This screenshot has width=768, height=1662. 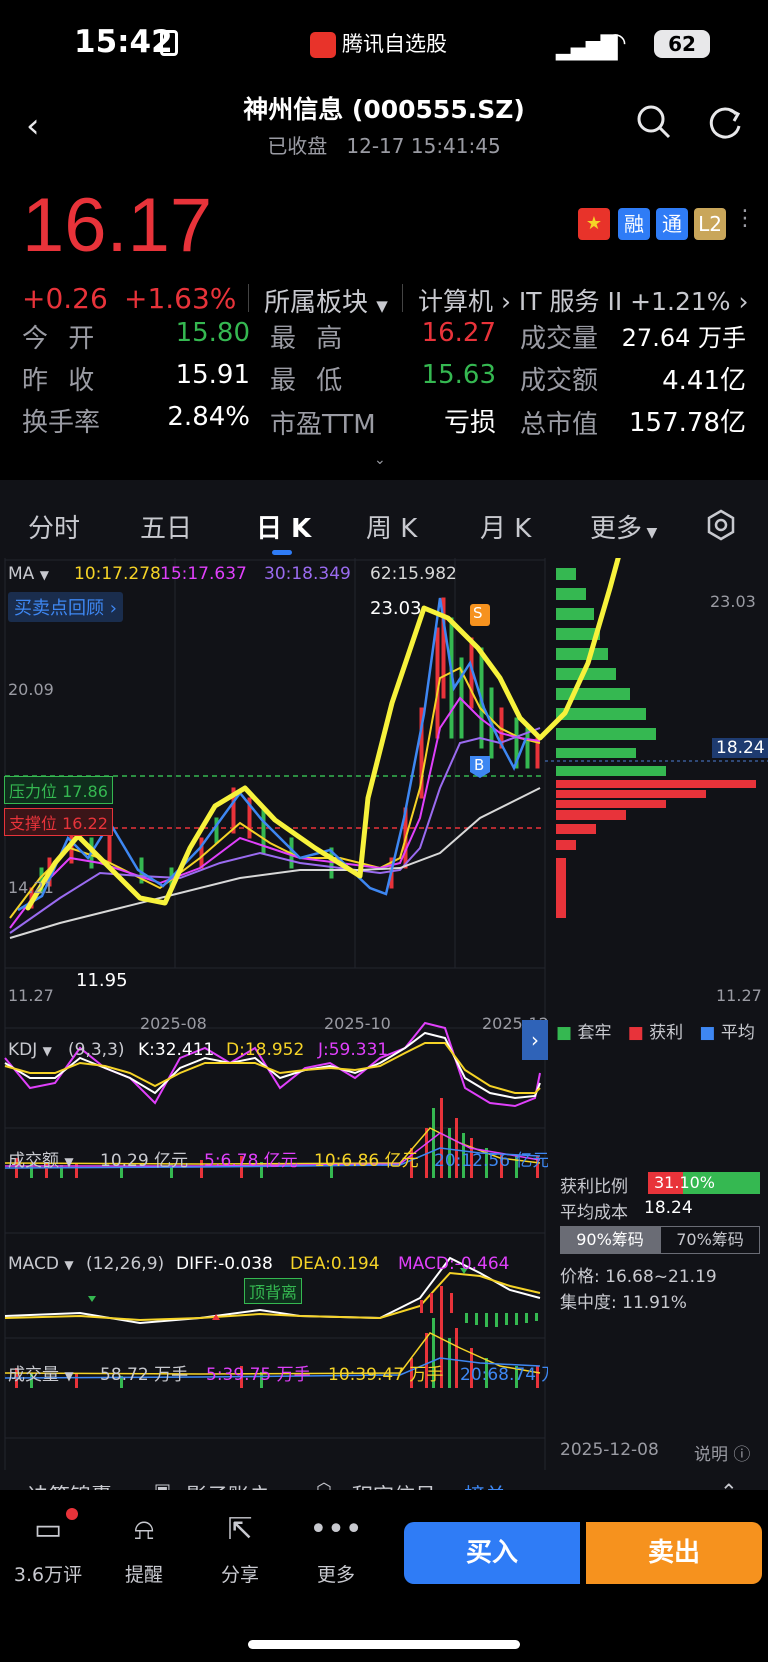 What do you see at coordinates (273, 1291) in the screenshot?
I see `divergence-badge: 顶背离` at bounding box center [273, 1291].